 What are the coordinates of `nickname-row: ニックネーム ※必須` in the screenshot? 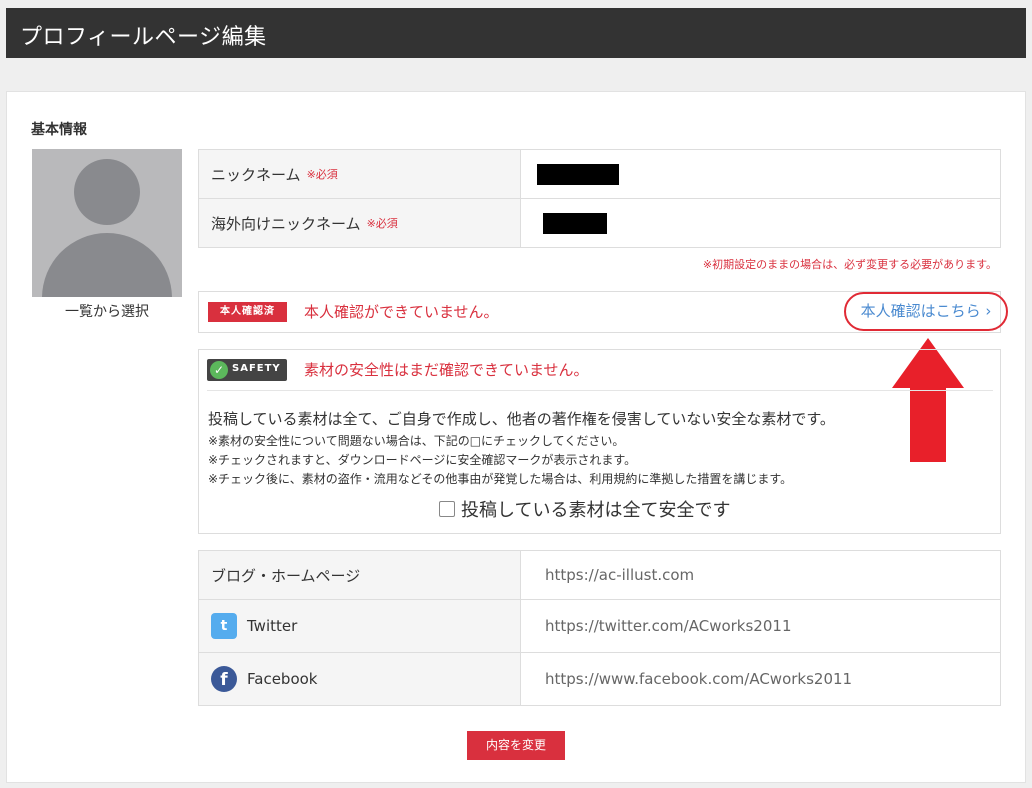 It's located at (599, 174).